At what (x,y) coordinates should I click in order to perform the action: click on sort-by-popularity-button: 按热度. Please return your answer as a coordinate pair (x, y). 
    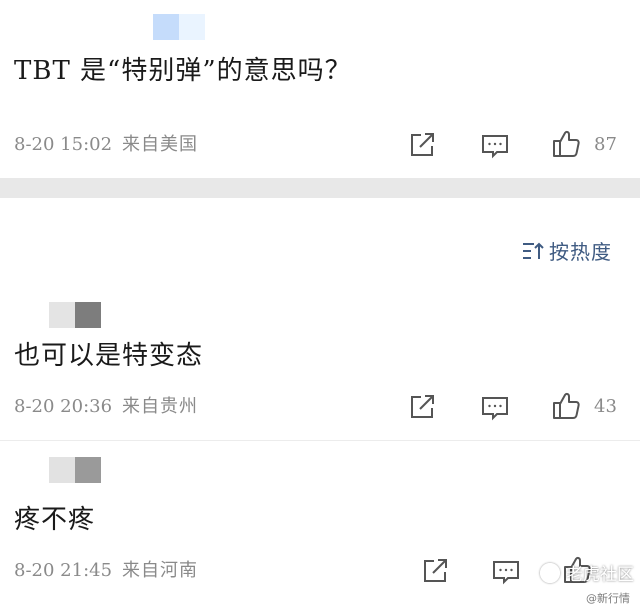
    Looking at the image, I should click on (566, 250).